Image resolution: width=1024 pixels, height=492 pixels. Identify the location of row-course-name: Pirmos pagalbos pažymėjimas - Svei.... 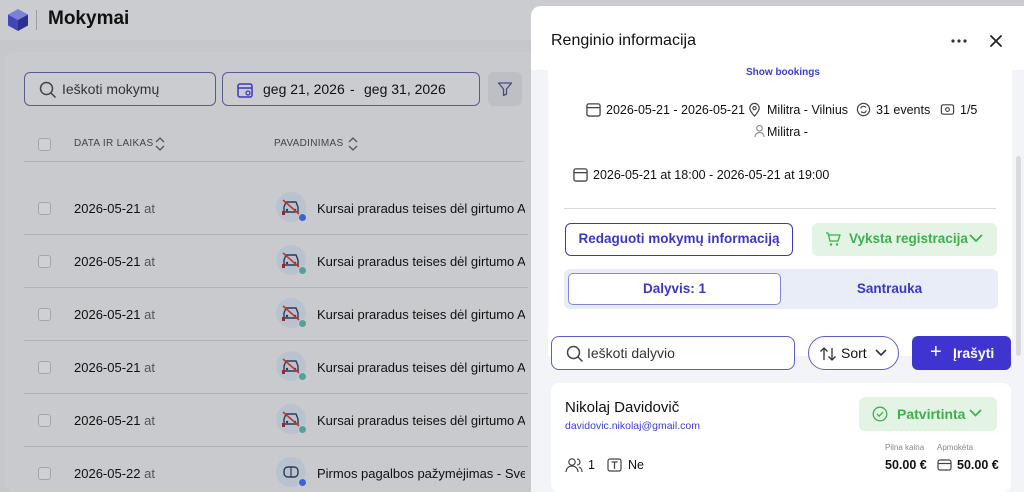
(421, 473).